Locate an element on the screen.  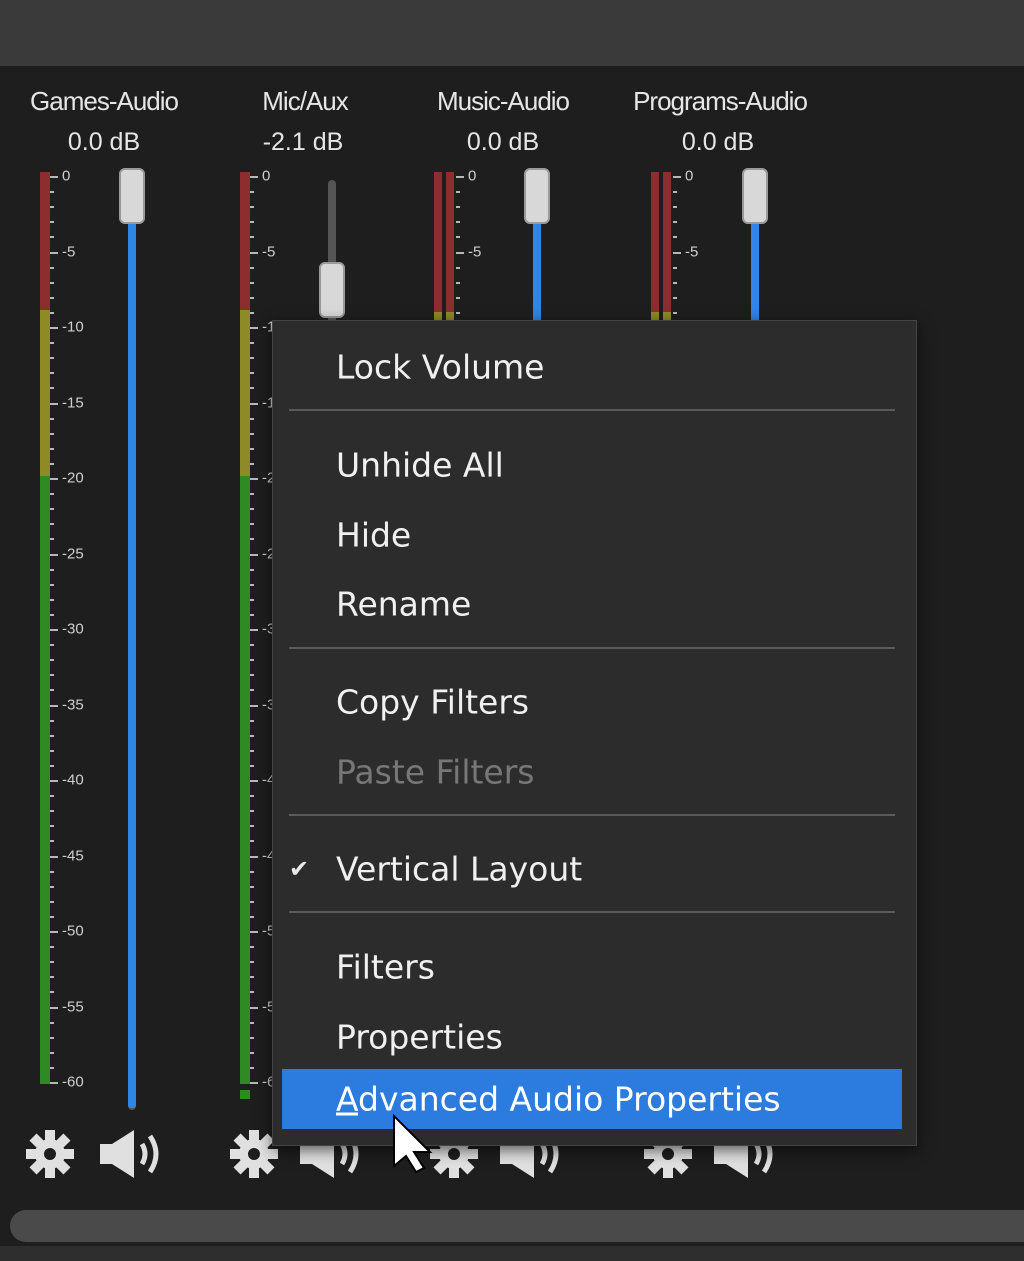
menu-item-label: Lock Volume is located at coordinates (440, 367).